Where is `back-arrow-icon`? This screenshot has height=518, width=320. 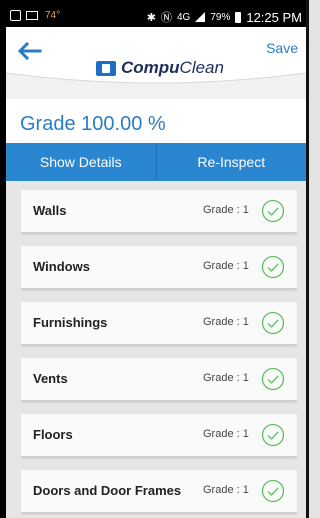
back-arrow-icon is located at coordinates (29, 51).